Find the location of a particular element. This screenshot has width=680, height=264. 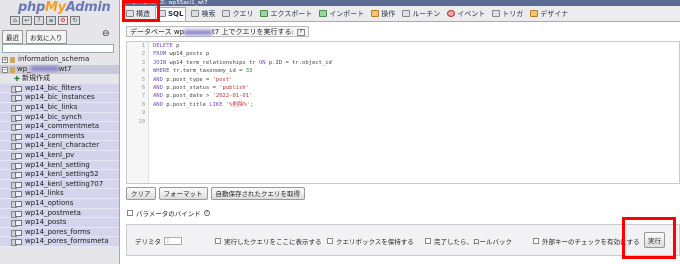

code-line: AND p.post_date > '2022-01-01' is located at coordinates (242, 96).